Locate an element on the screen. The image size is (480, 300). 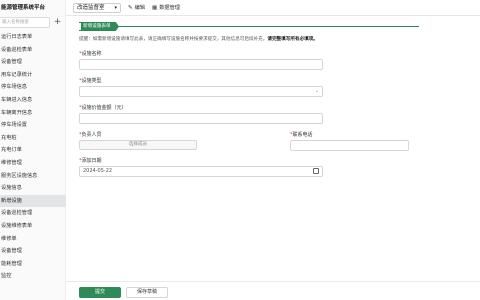
edit-button: ✎ 编辑 is located at coordinates (136, 8).